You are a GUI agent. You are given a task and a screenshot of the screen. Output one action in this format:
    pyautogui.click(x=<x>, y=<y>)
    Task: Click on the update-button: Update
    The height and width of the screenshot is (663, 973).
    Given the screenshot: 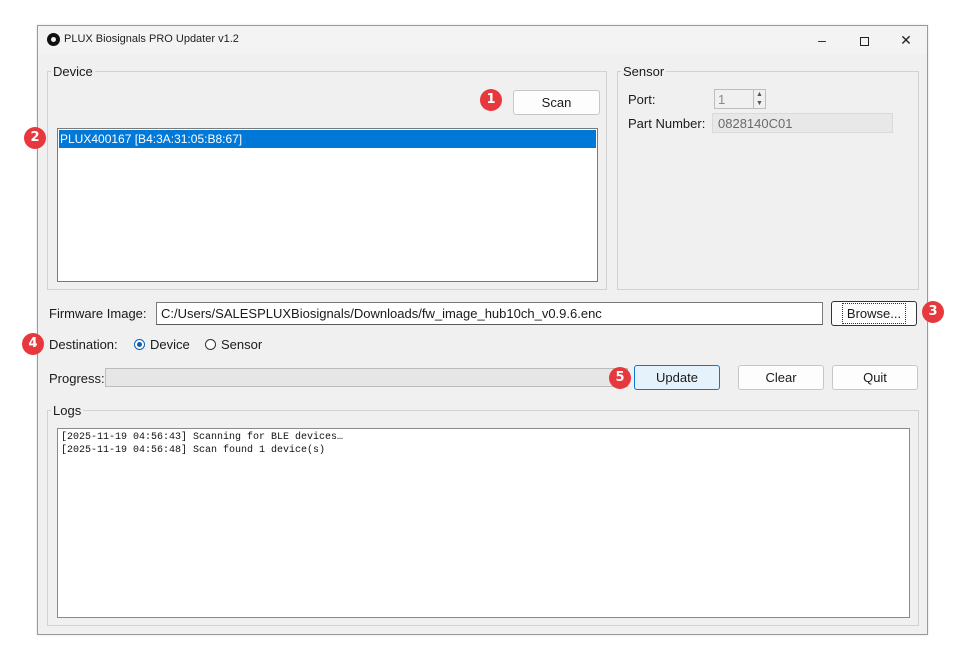 What is the action you would take?
    pyautogui.click(x=677, y=377)
    